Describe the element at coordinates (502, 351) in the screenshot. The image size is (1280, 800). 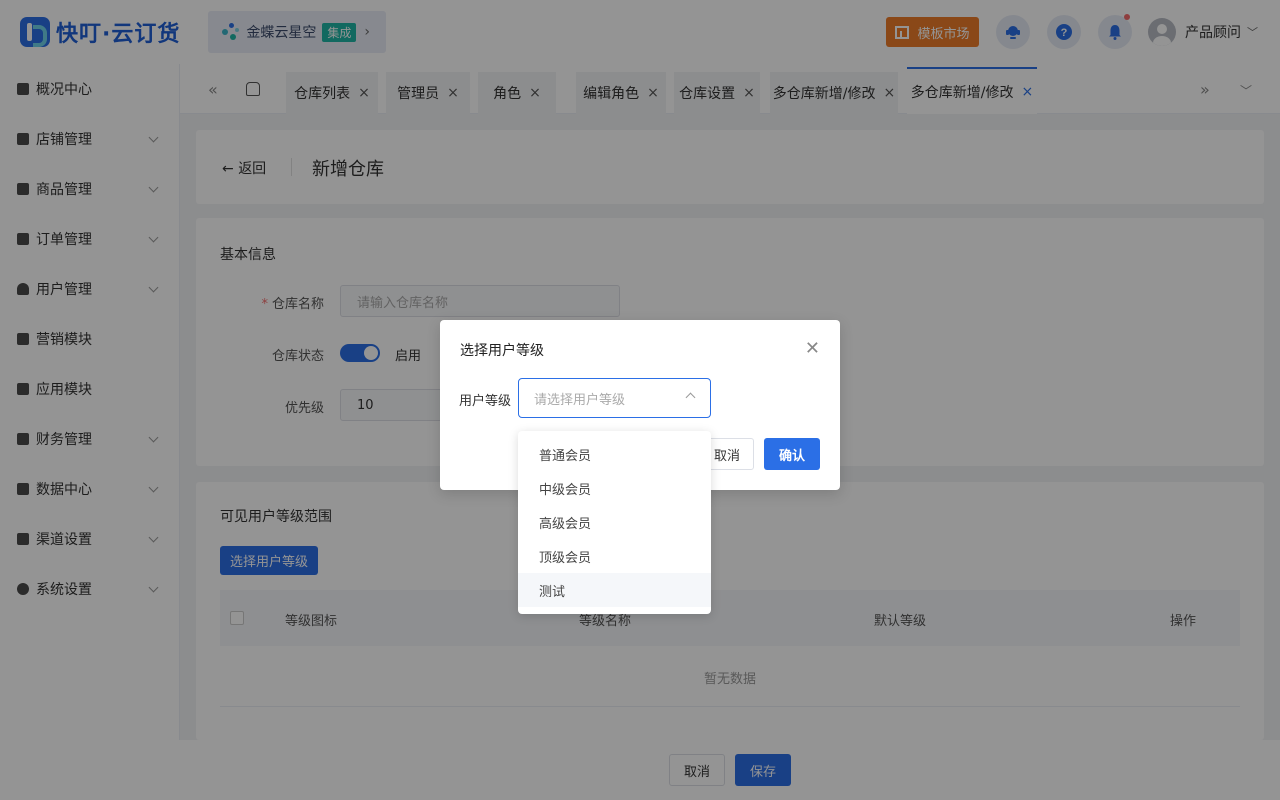
I see `dialog-title: 选择用户等级` at that location.